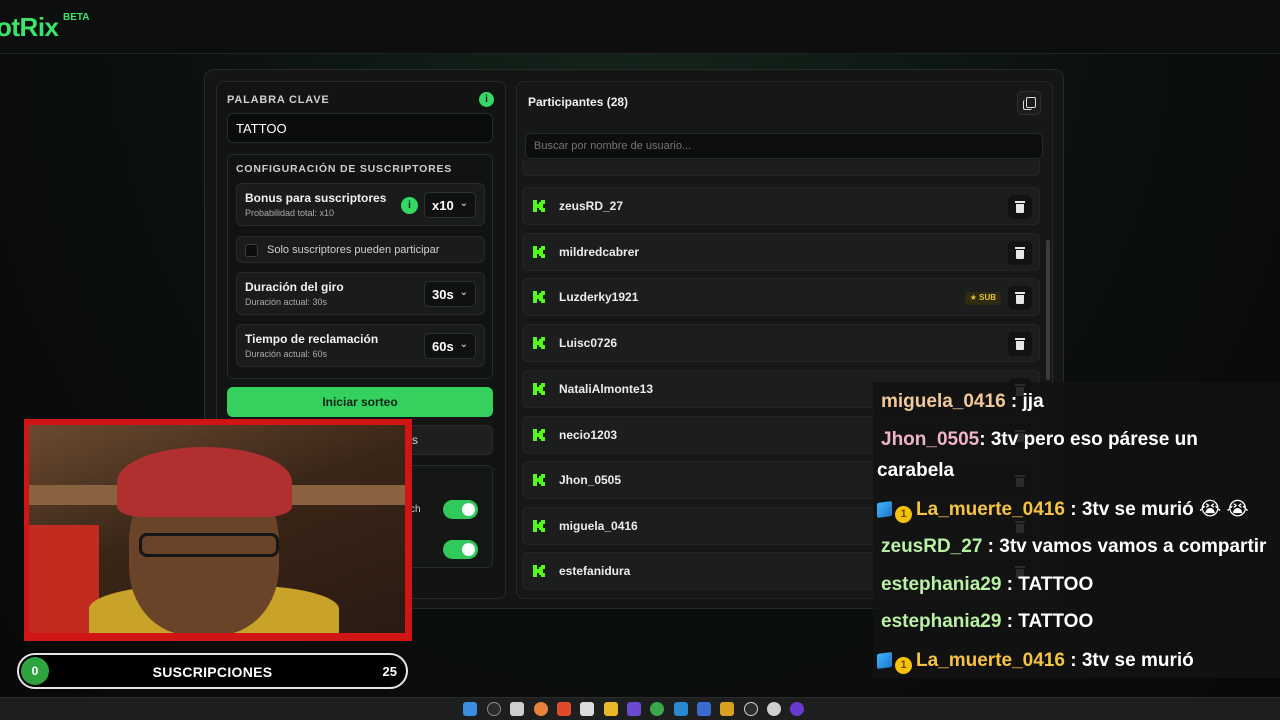 The width and height of the screenshot is (1280, 720). I want to click on sub-badge-label: SUB, so click(987, 297).